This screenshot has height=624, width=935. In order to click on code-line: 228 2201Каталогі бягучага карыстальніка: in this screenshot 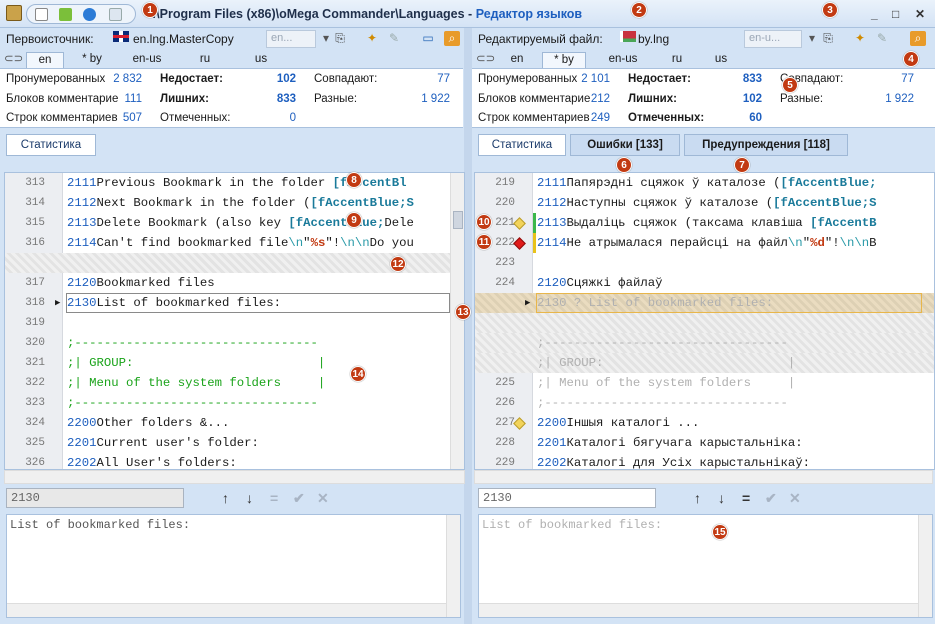, I will do `click(704, 443)`.